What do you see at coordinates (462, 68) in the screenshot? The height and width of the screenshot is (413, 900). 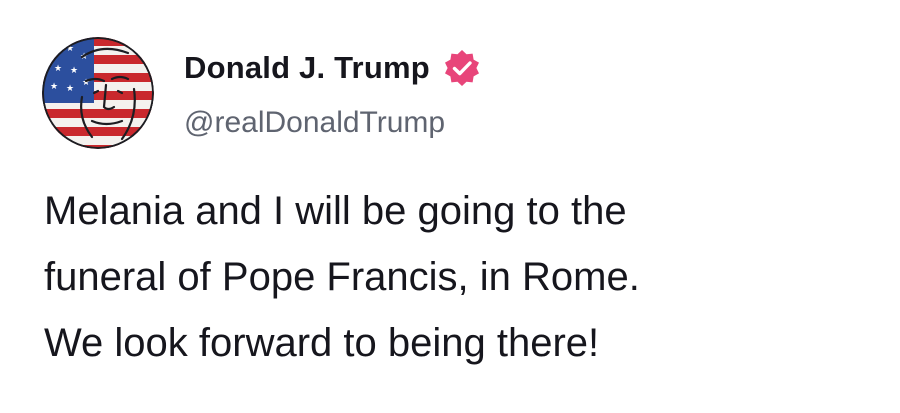 I see `verified-badge-icon` at bounding box center [462, 68].